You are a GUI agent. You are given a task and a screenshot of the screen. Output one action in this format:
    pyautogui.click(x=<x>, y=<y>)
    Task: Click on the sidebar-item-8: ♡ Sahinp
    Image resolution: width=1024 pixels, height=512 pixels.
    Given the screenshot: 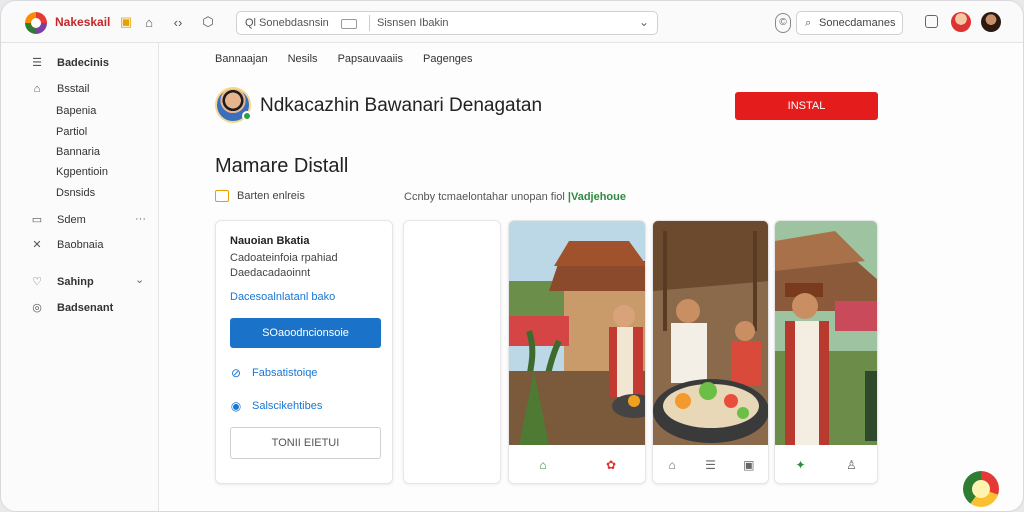 What is the action you would take?
    pyautogui.click(x=62, y=282)
    